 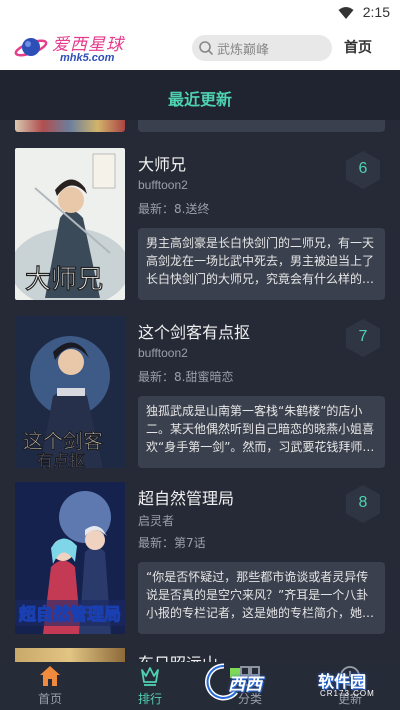 I want to click on rank-badge: 6, so click(x=363, y=170).